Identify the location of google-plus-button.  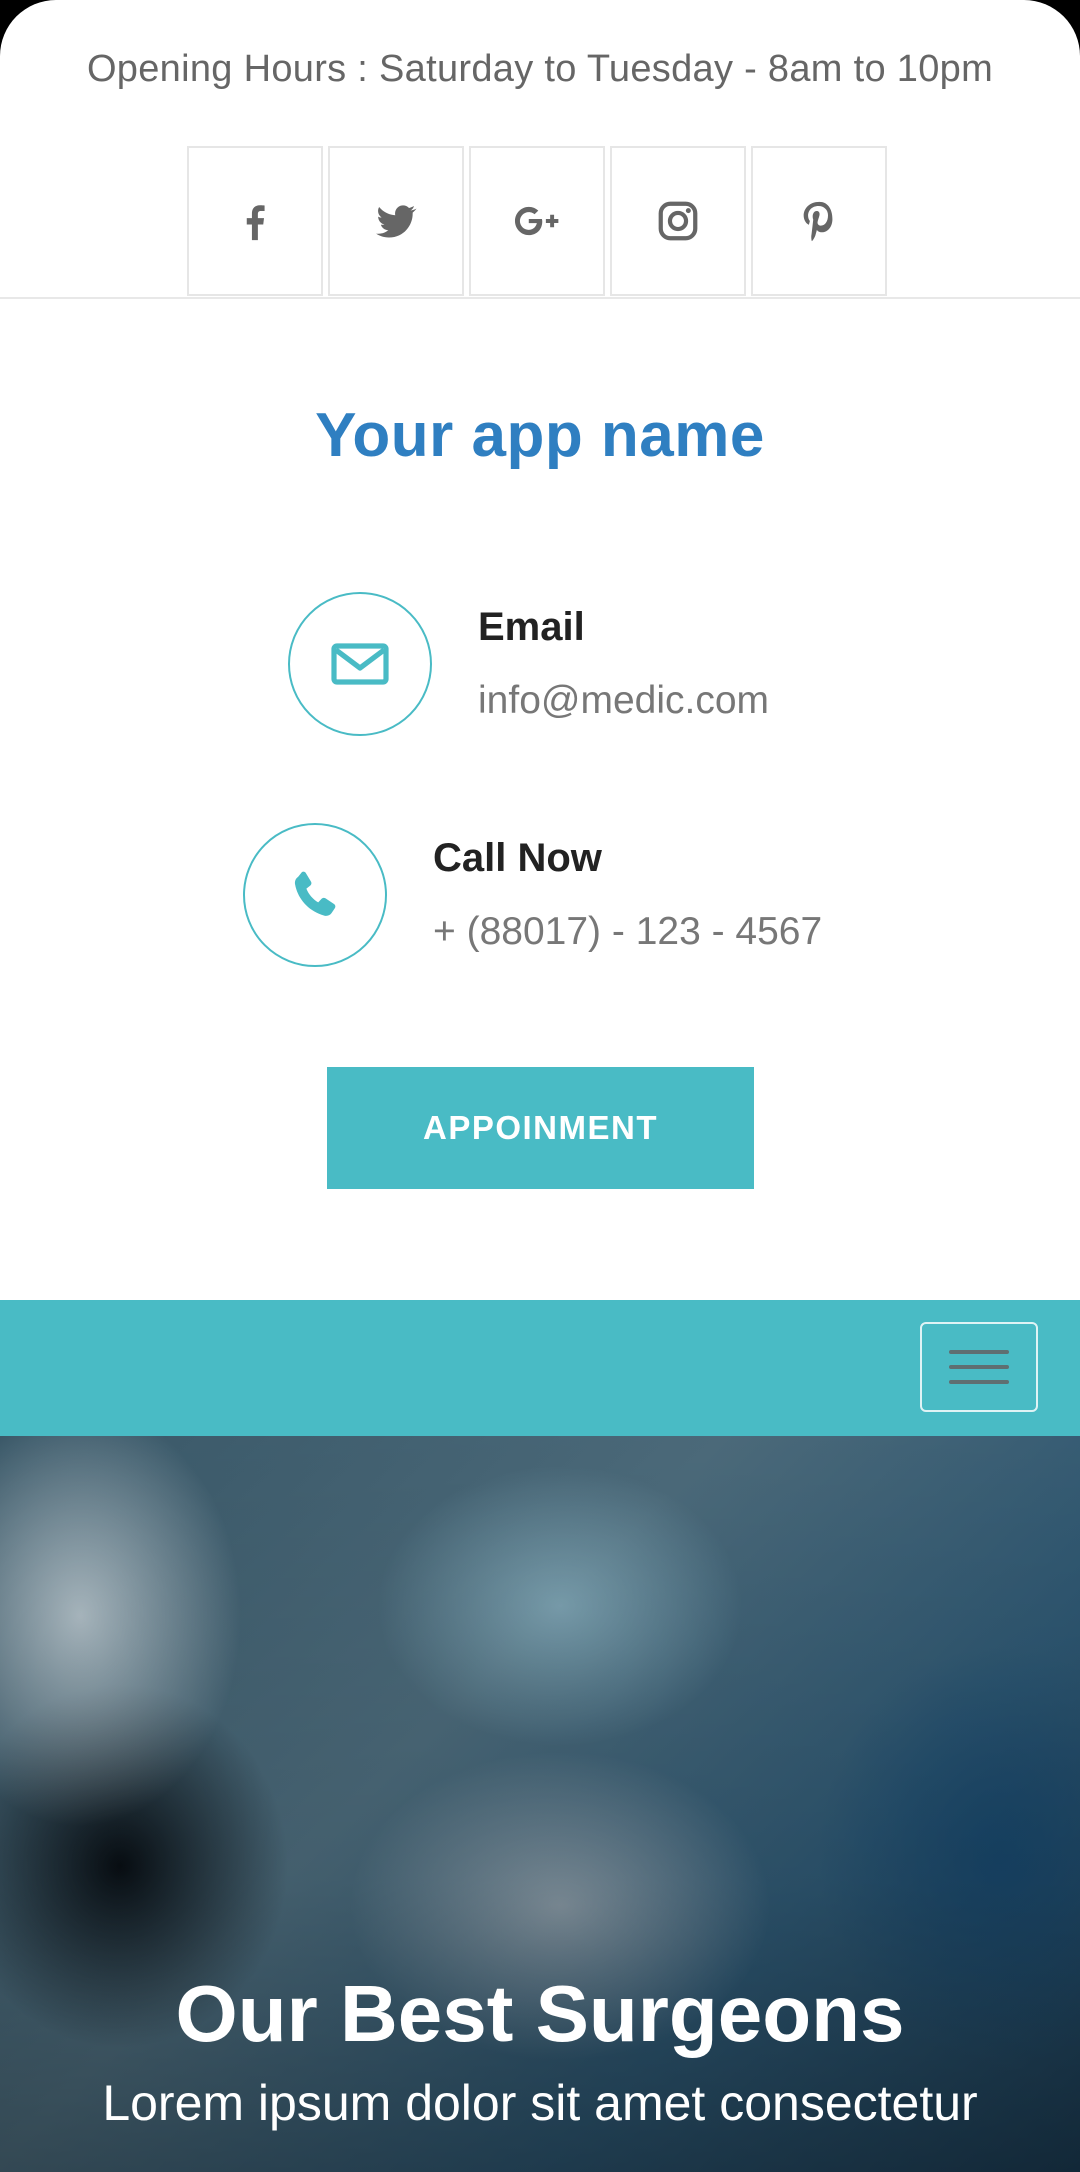
(537, 221).